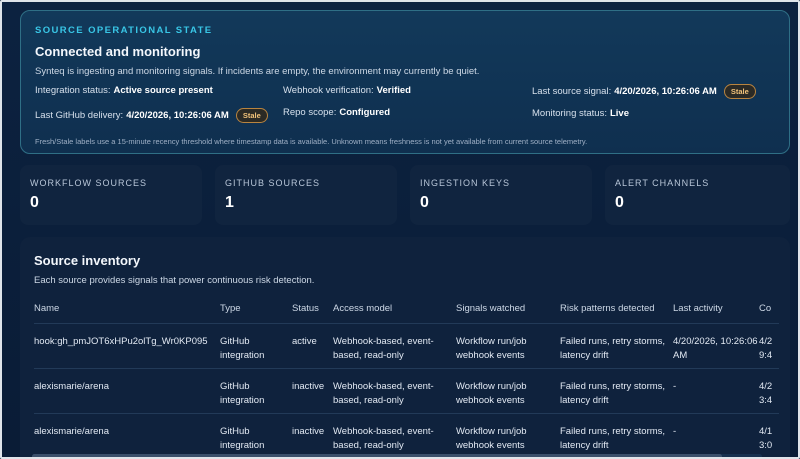 The width and height of the screenshot is (800, 459). Describe the element at coordinates (312, 309) in the screenshot. I see `column-header: Status` at that location.